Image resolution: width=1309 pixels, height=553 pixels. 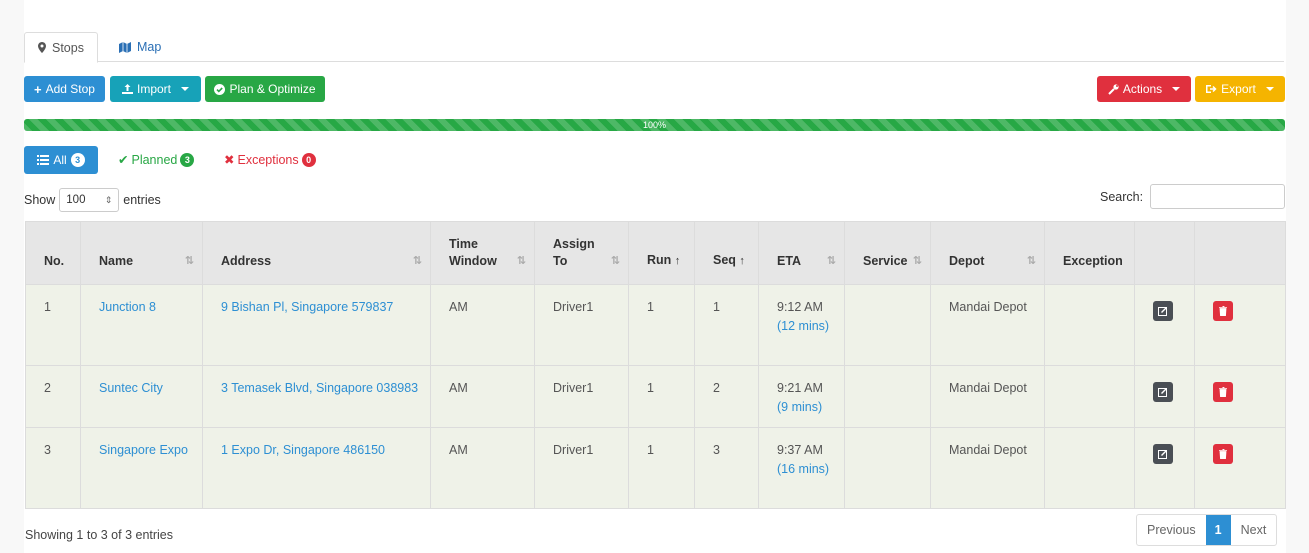 What do you see at coordinates (70, 89) in the screenshot?
I see `add-stop-label: Add Stop` at bounding box center [70, 89].